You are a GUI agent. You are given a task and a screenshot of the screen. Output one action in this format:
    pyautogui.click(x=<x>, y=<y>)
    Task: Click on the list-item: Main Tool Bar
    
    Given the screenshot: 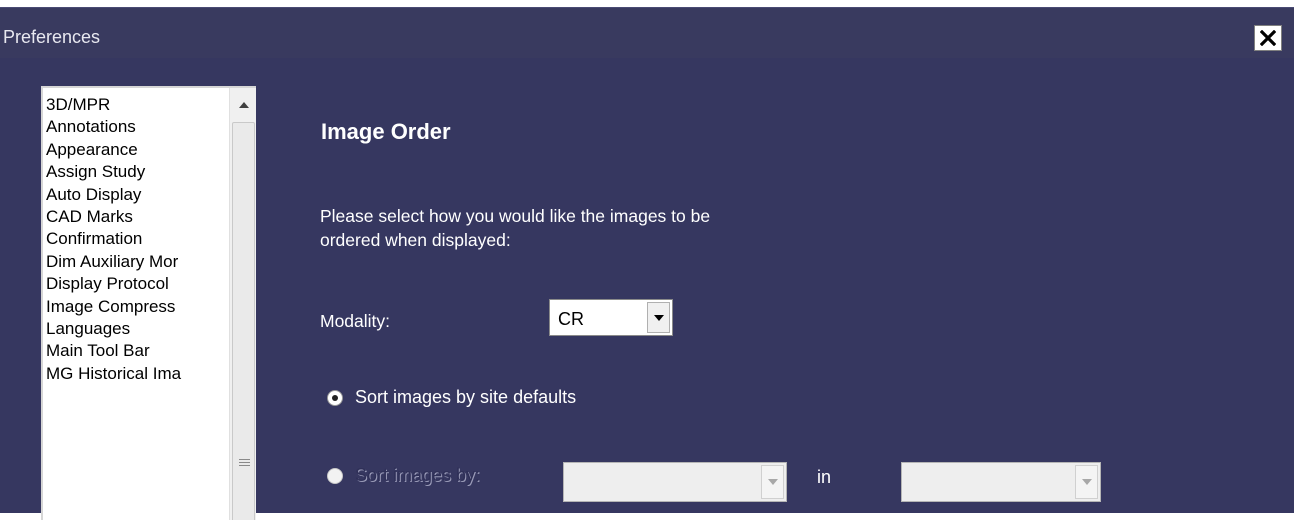 What is the action you would take?
    pyautogui.click(x=136, y=351)
    